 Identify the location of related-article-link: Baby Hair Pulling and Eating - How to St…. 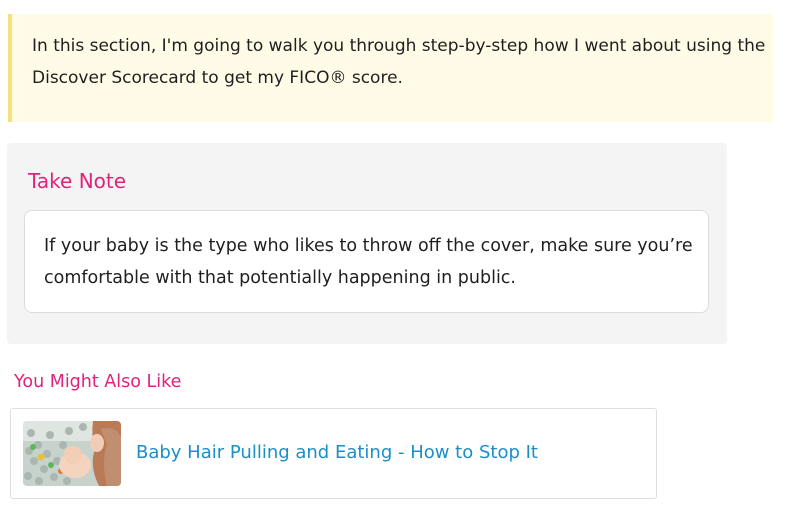
(337, 452).